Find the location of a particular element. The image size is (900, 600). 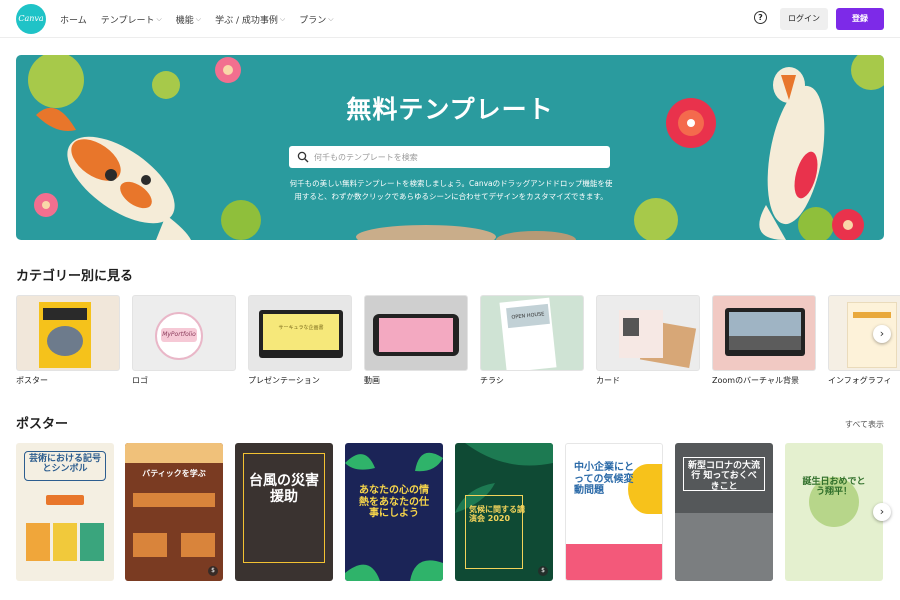

category-label: Zoomのバーチャル背景 is located at coordinates (755, 380).